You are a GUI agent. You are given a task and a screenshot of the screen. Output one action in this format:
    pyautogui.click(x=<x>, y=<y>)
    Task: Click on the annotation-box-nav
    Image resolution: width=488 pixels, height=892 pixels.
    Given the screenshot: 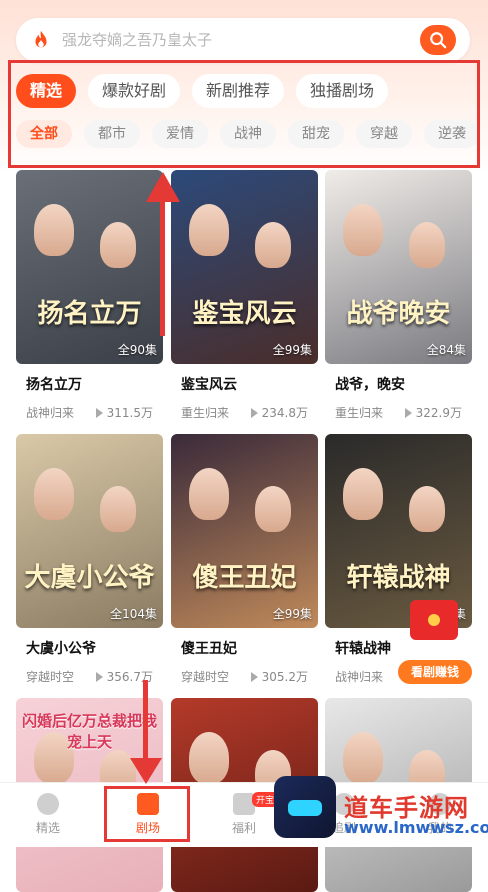 What is the action you would take?
    pyautogui.click(x=147, y=814)
    